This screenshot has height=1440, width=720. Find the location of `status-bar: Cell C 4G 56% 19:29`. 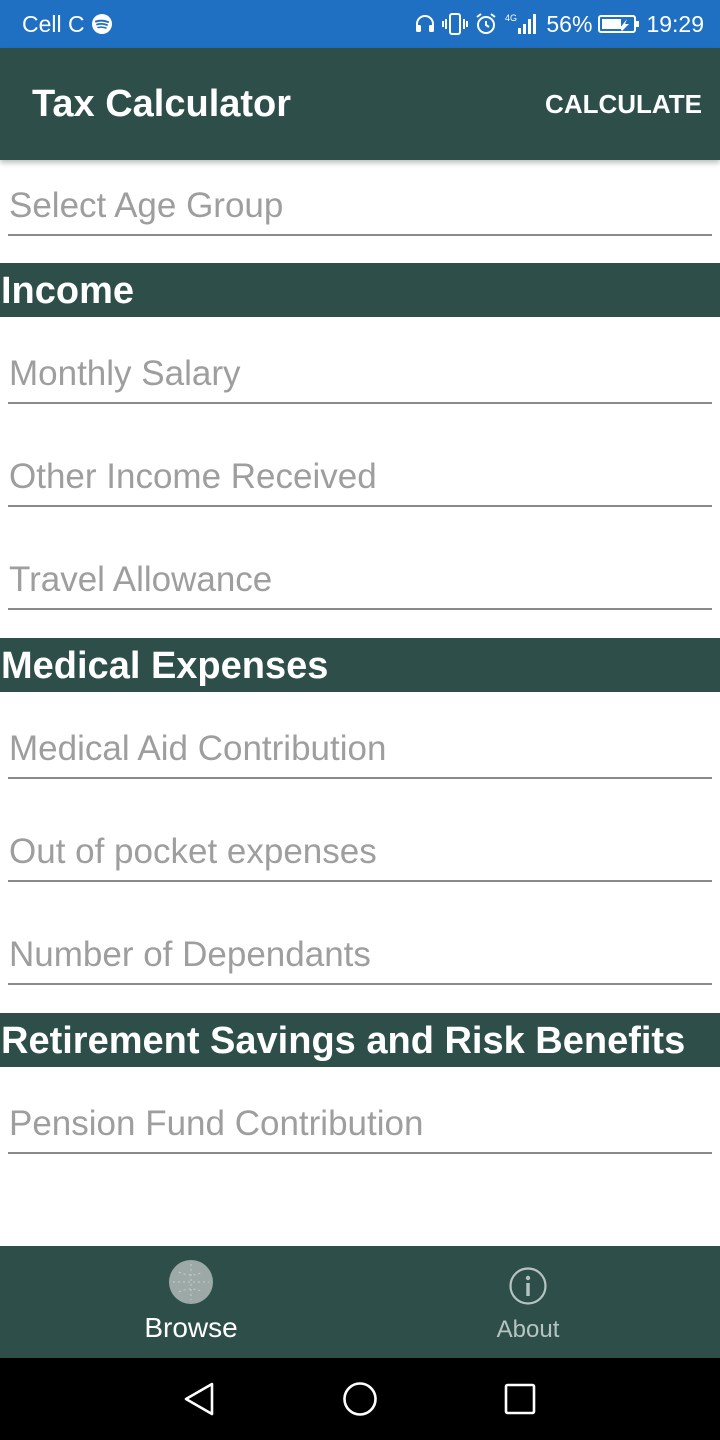

status-bar: Cell C 4G 56% 19:29 is located at coordinates (360, 24).